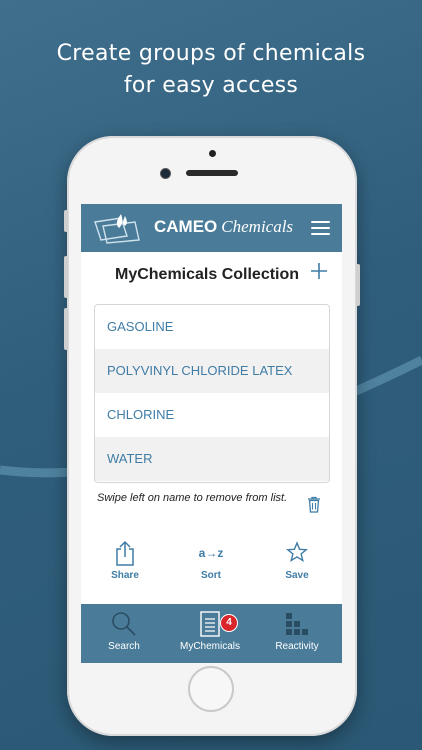 The height and width of the screenshot is (750, 422). What do you see at coordinates (124, 624) in the screenshot?
I see `search-icon` at bounding box center [124, 624].